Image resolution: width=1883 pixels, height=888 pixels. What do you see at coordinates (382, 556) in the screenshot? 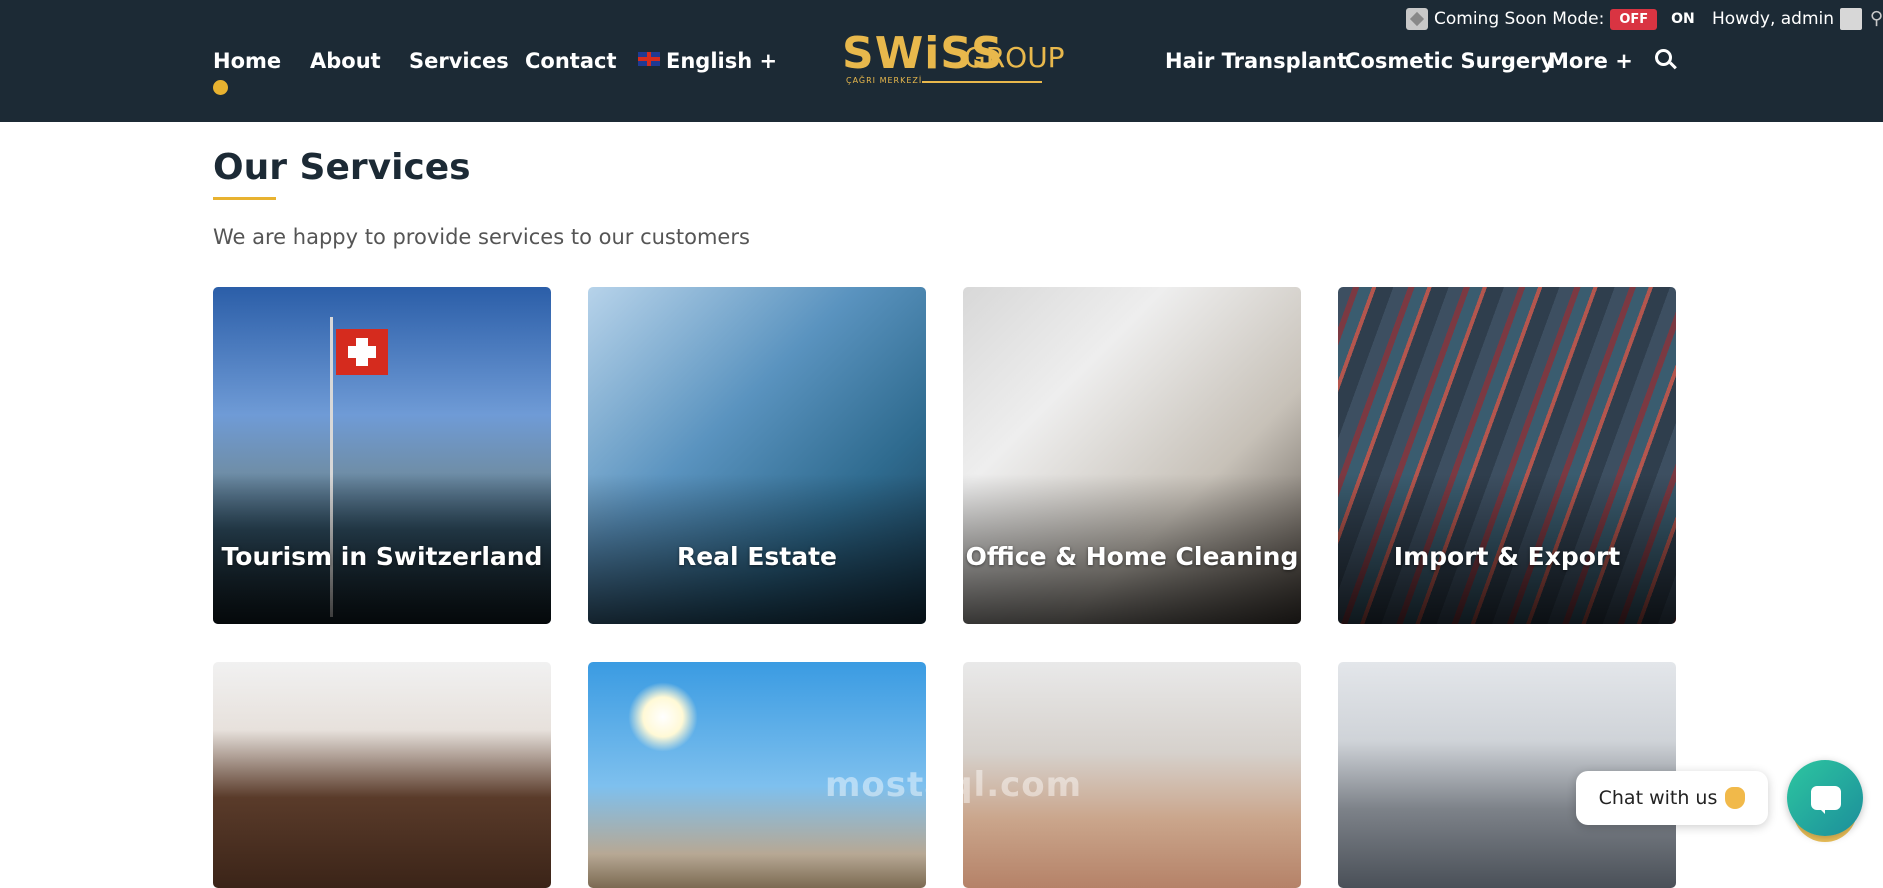
I see `card-label: Tourism in Switzerland` at bounding box center [382, 556].